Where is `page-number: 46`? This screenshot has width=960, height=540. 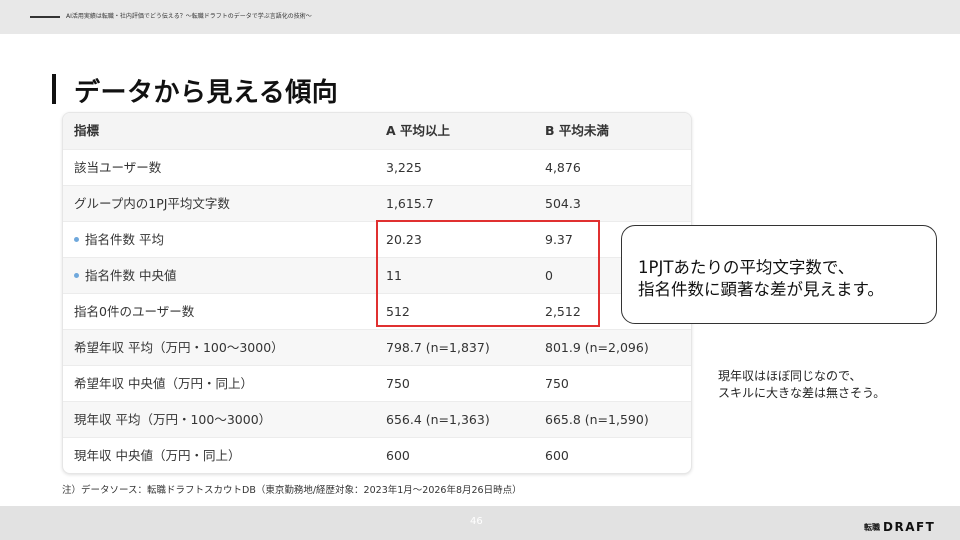
page-number: 46 is located at coordinates (476, 521).